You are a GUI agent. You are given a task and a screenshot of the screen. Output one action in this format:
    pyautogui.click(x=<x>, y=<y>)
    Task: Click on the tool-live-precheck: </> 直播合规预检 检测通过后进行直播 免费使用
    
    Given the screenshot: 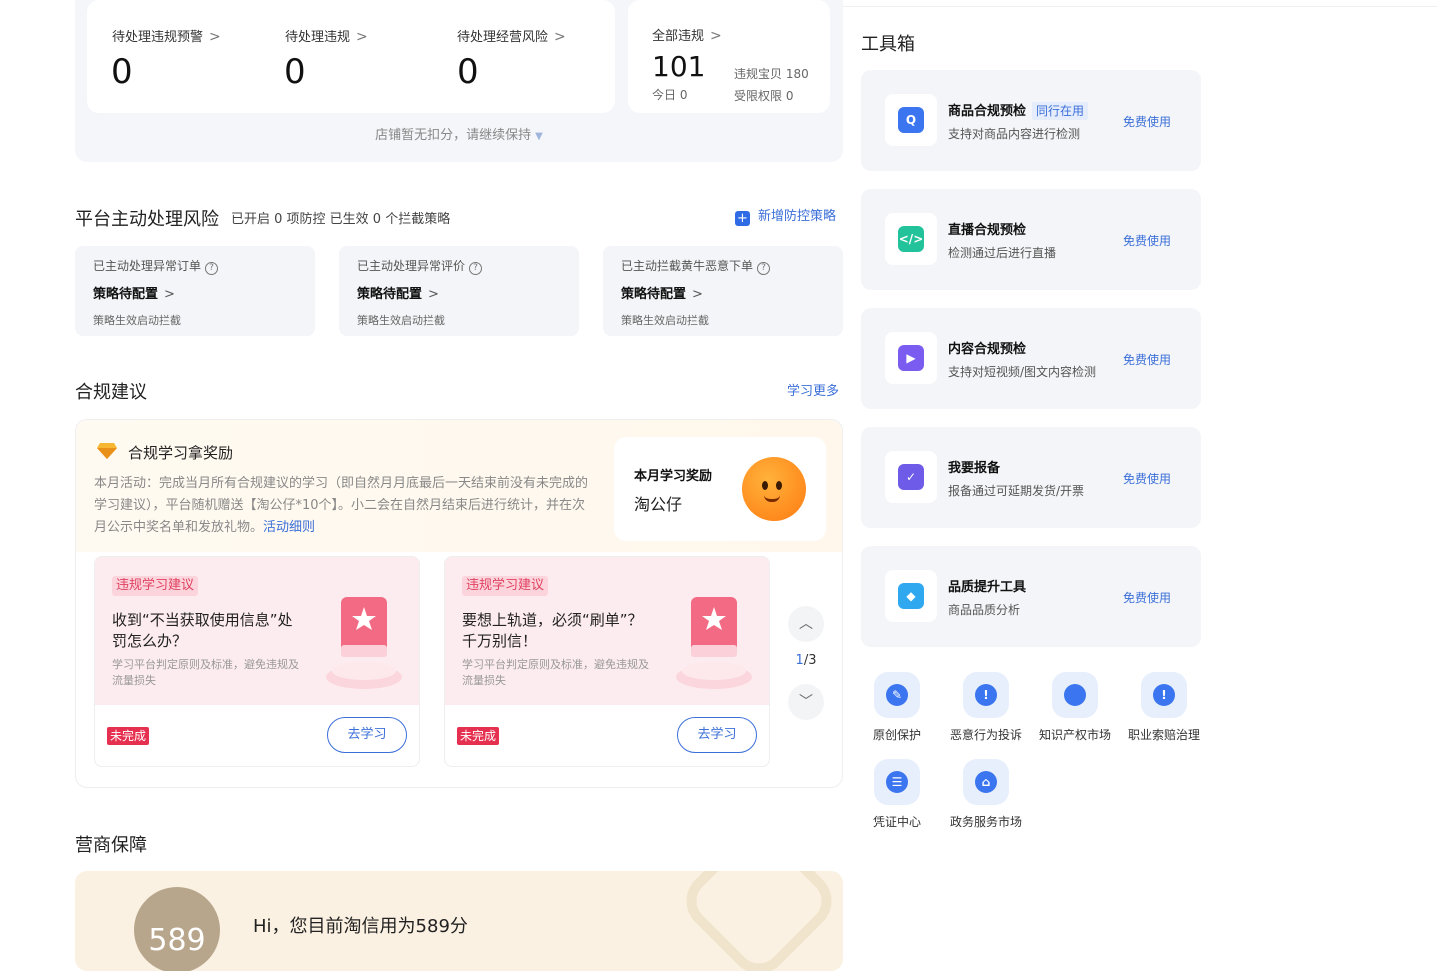 What is the action you would take?
    pyautogui.click(x=1031, y=239)
    